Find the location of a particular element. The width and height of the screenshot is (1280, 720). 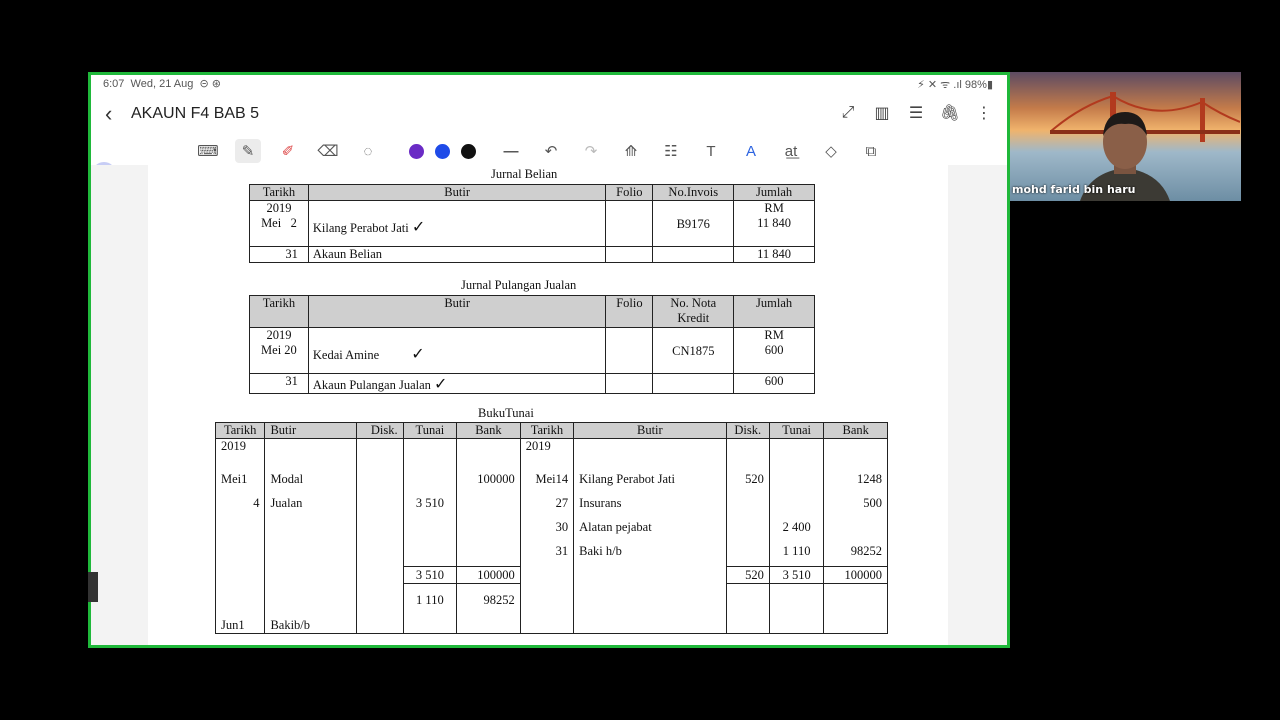

keyboard-icon: ⌨ is located at coordinates (208, 151).